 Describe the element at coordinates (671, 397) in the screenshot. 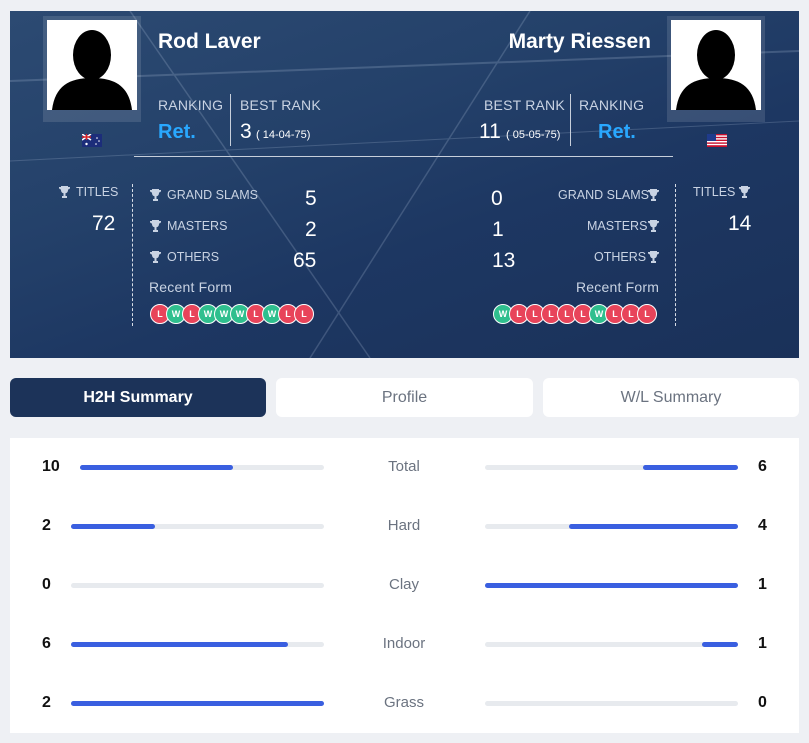

I see `tab-wl-summary: W/L Summary` at that location.